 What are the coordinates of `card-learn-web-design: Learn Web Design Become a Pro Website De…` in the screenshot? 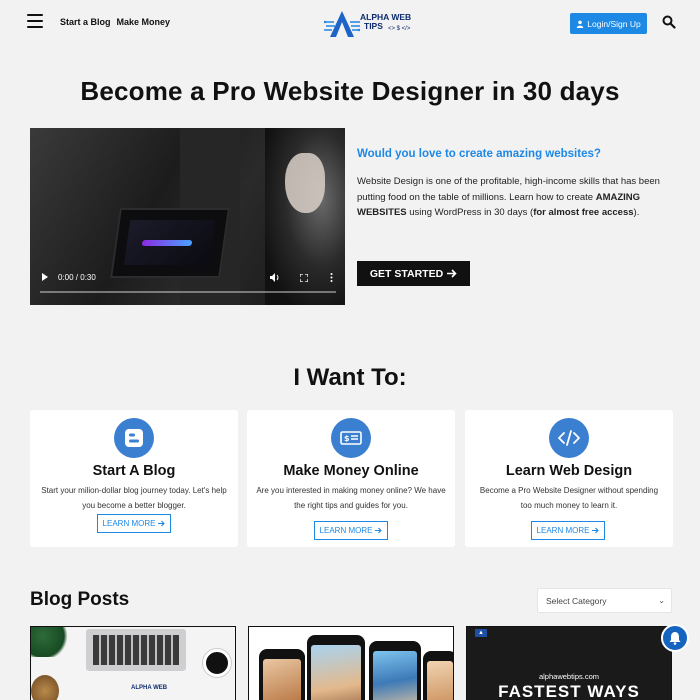 It's located at (569, 478).